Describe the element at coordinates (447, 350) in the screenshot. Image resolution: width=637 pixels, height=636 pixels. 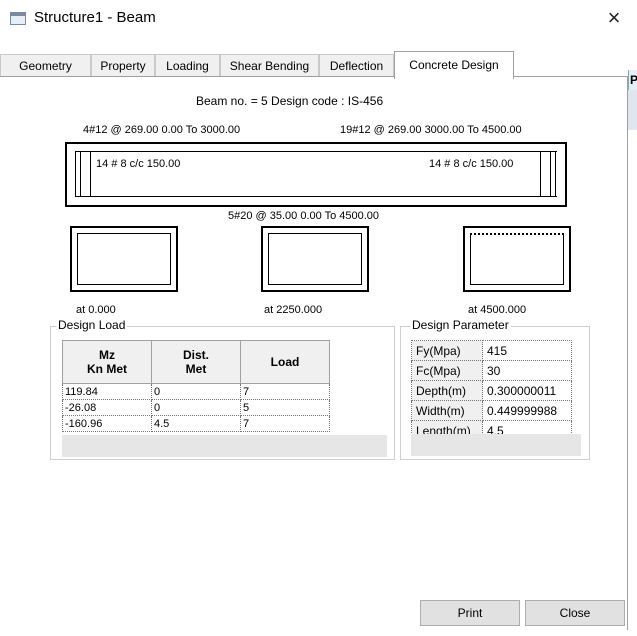
I see `param-label: Fy(Mpa)` at that location.